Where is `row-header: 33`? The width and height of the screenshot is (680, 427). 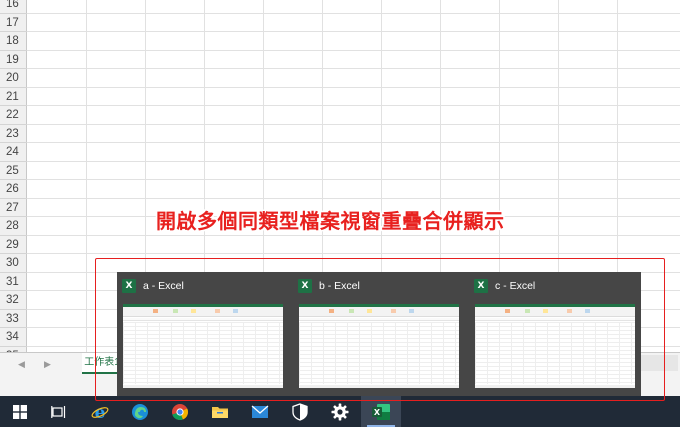
row-header: 33 is located at coordinates (13, 319).